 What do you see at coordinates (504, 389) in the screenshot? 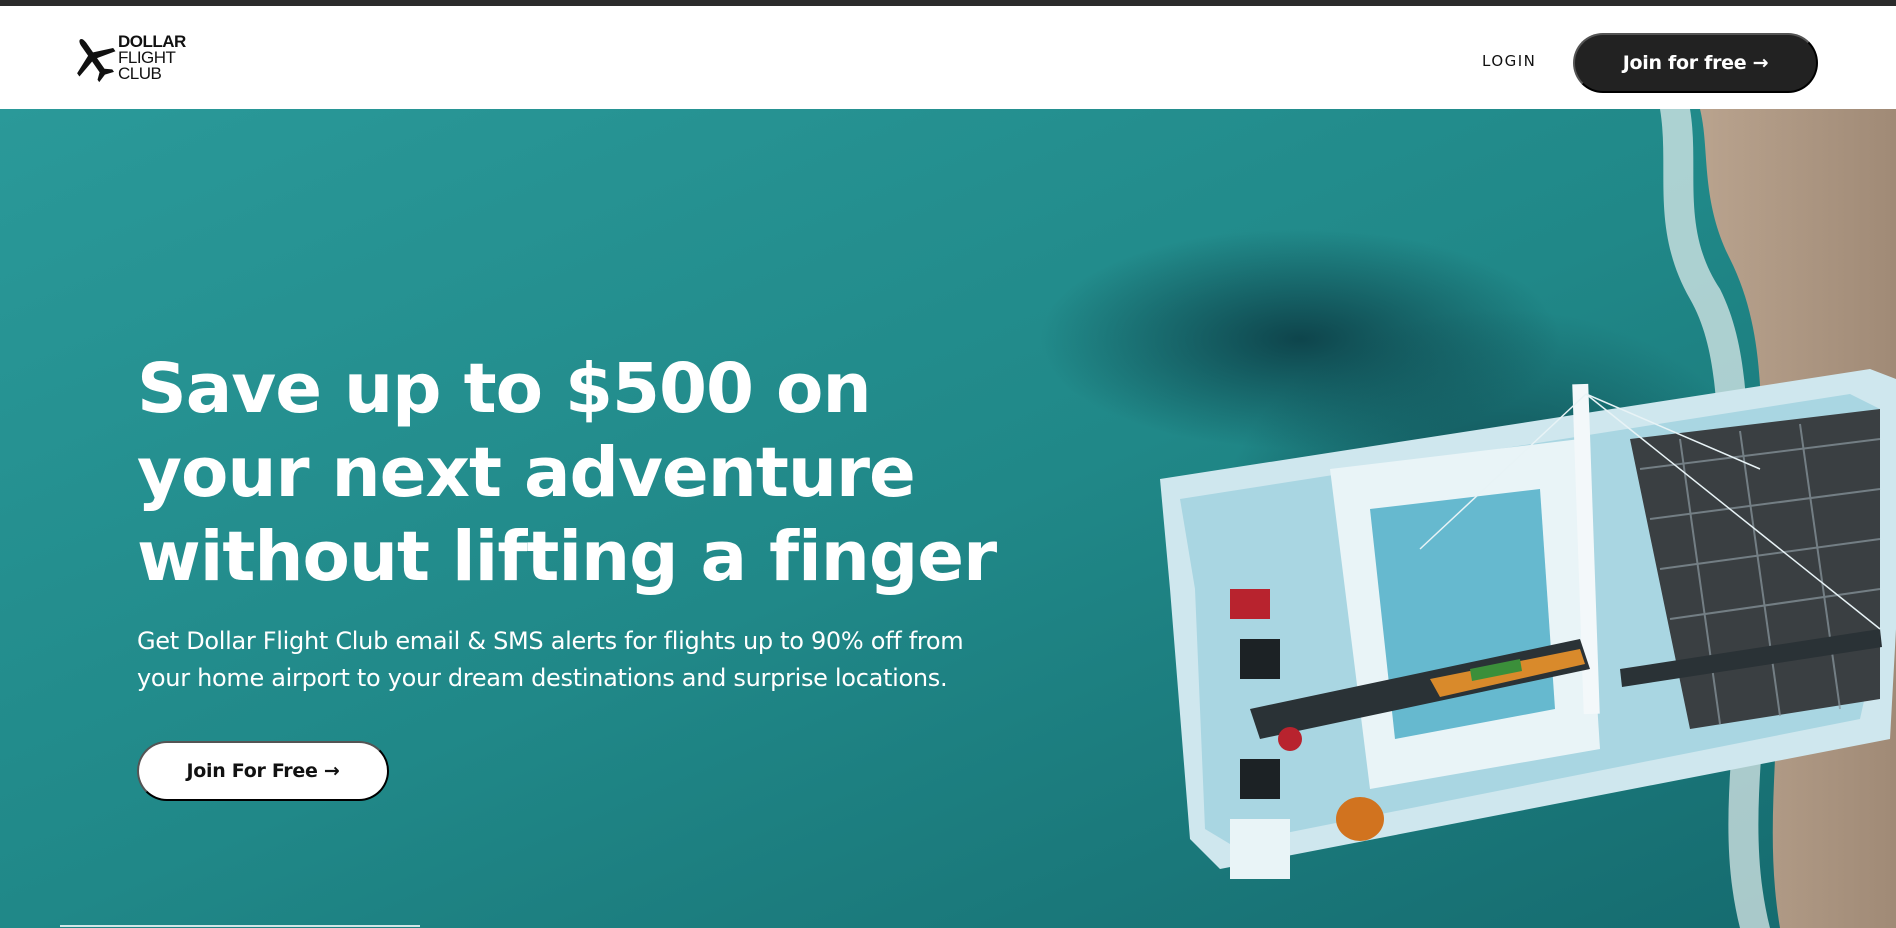
I see `headline-line-1: Save up to $500 on` at bounding box center [504, 389].